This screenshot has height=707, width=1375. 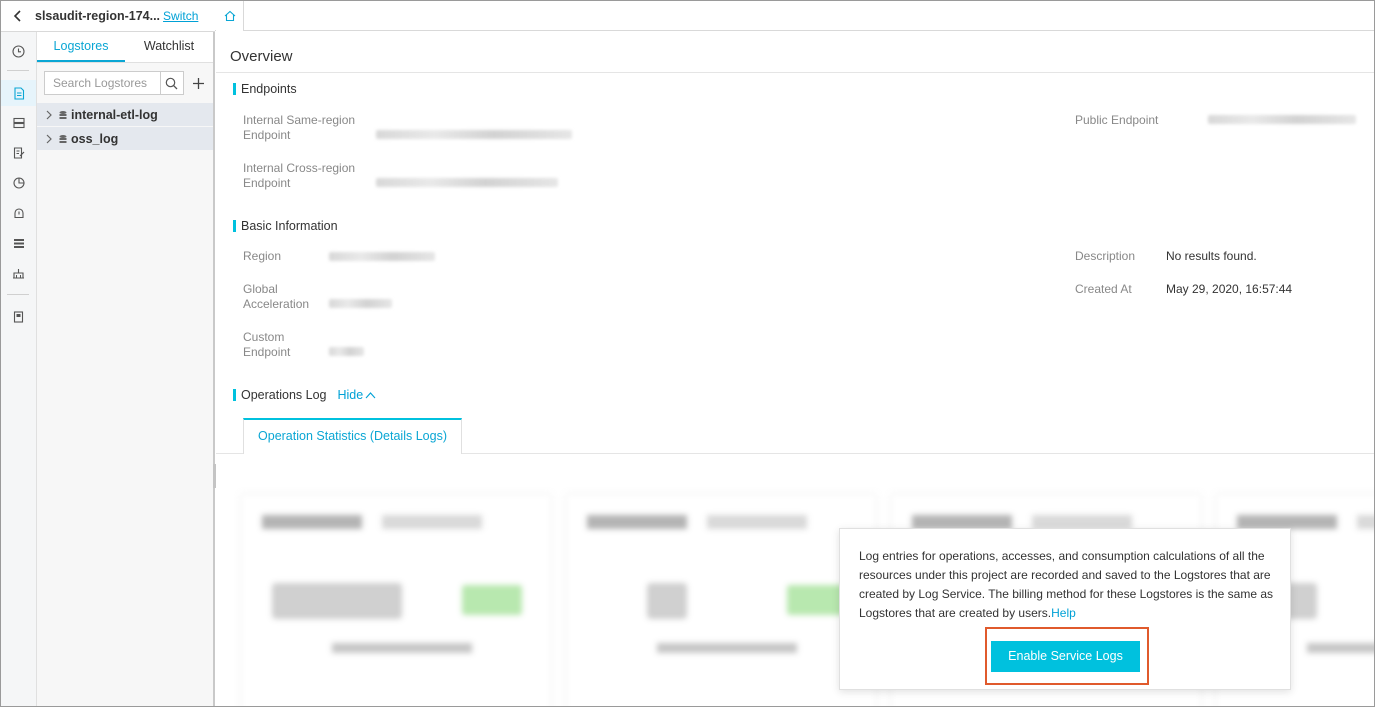 What do you see at coordinates (95, 138) in the screenshot?
I see `logstore-label: oss_log` at bounding box center [95, 138].